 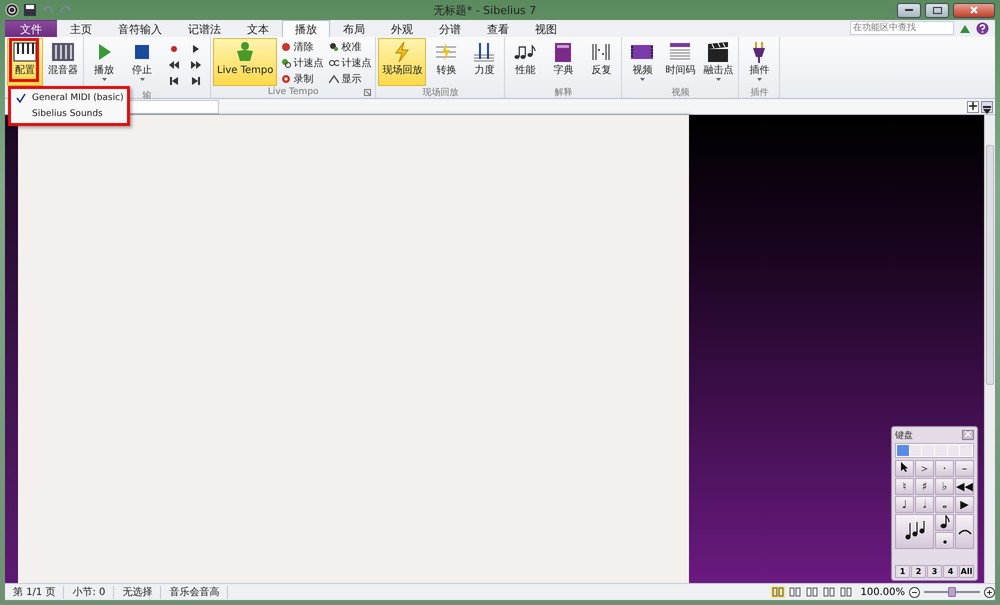 What do you see at coordinates (934, 571) in the screenshot?
I see `voice-button: 3` at bounding box center [934, 571].